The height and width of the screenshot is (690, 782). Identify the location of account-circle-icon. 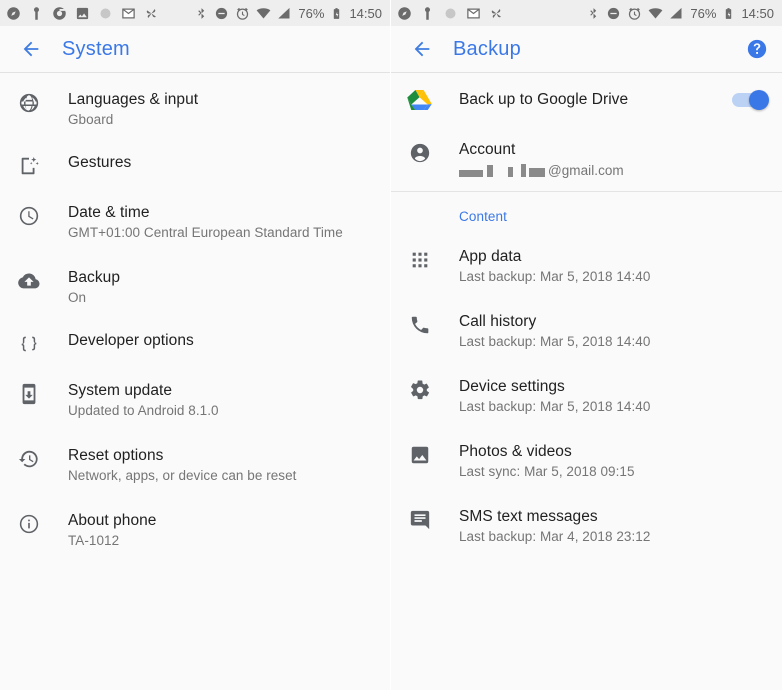
(433, 152).